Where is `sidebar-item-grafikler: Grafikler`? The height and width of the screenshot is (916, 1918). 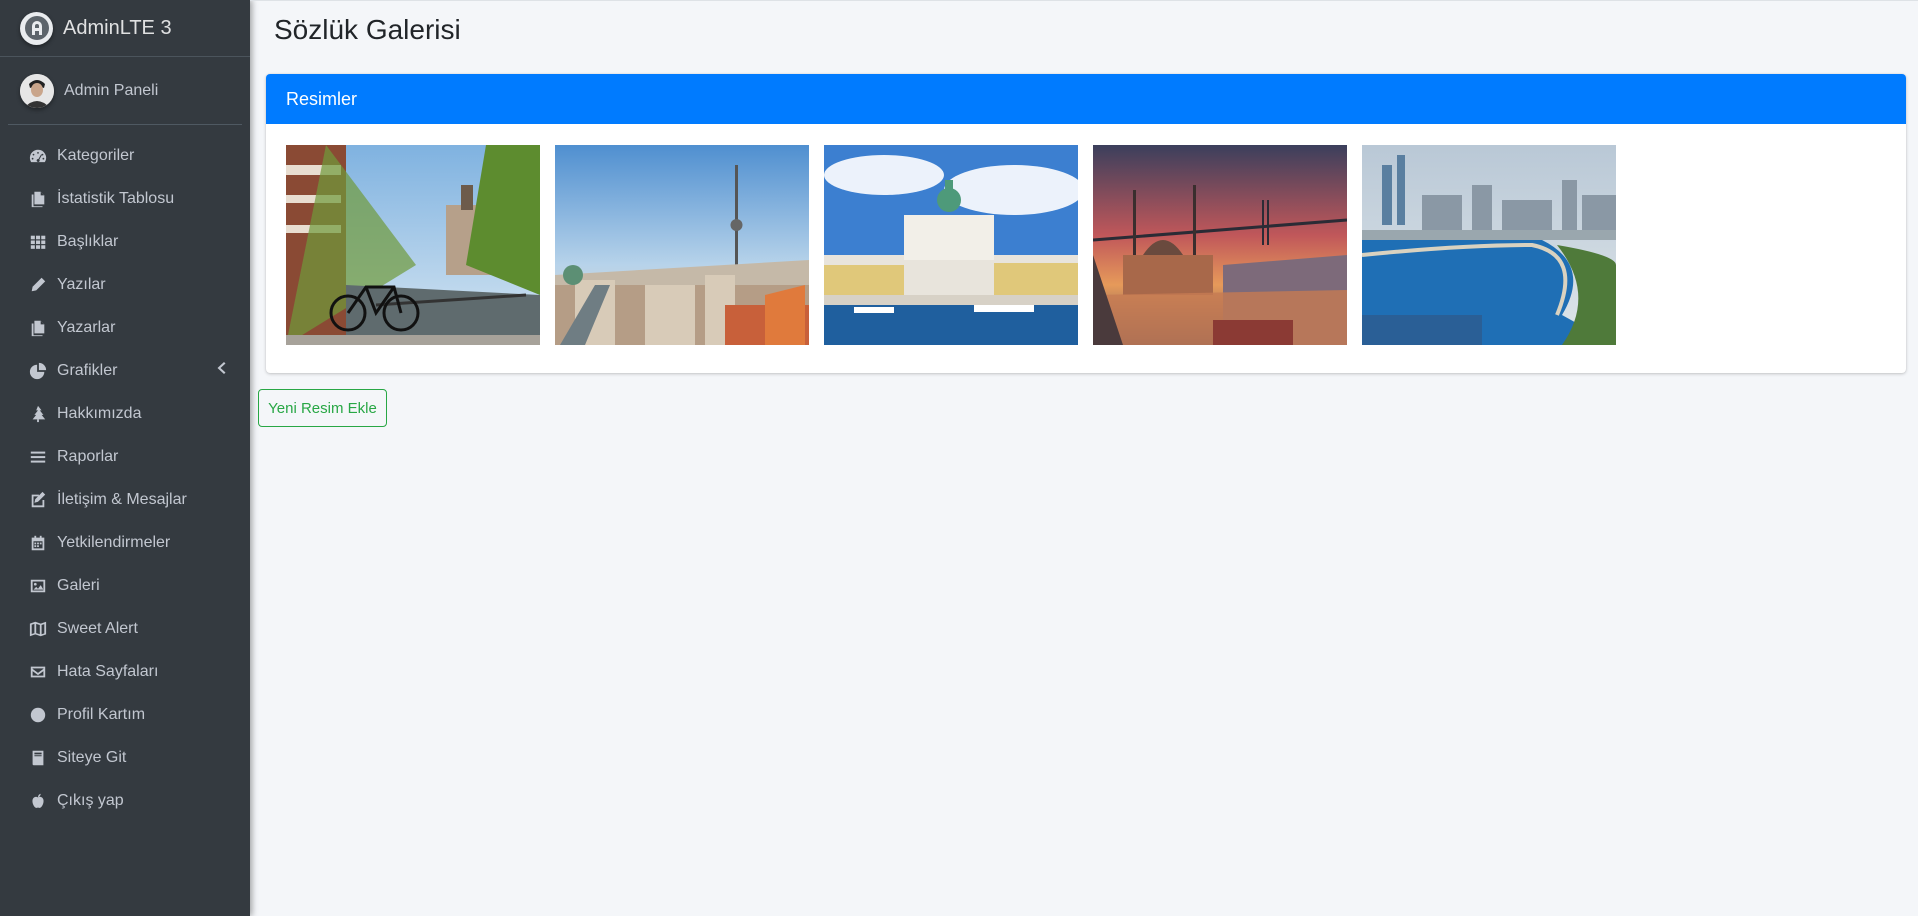
sidebar-item-grafikler: Grafikler is located at coordinates (125, 370).